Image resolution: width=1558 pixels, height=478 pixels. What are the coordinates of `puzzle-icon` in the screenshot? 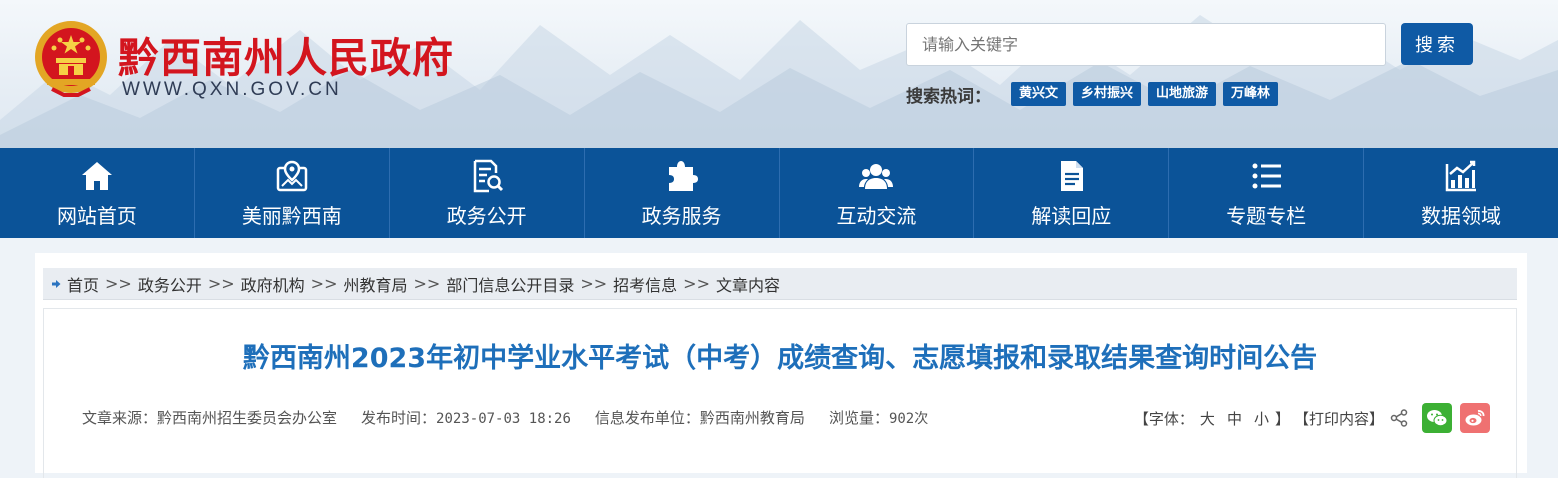 It's located at (683, 175).